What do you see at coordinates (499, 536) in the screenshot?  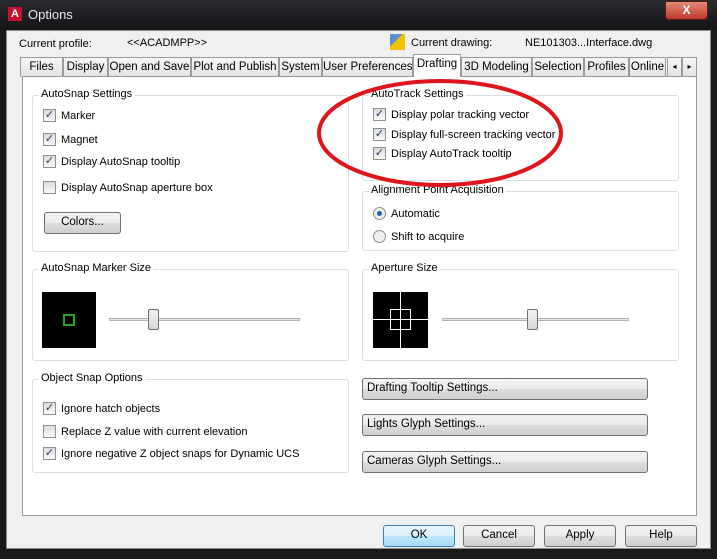 I see `cancel-button: Cancel` at bounding box center [499, 536].